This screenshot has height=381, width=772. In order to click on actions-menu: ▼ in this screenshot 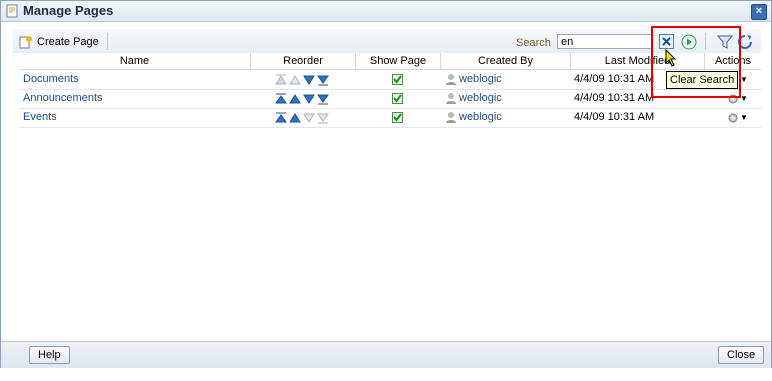, I will do `click(737, 117)`.